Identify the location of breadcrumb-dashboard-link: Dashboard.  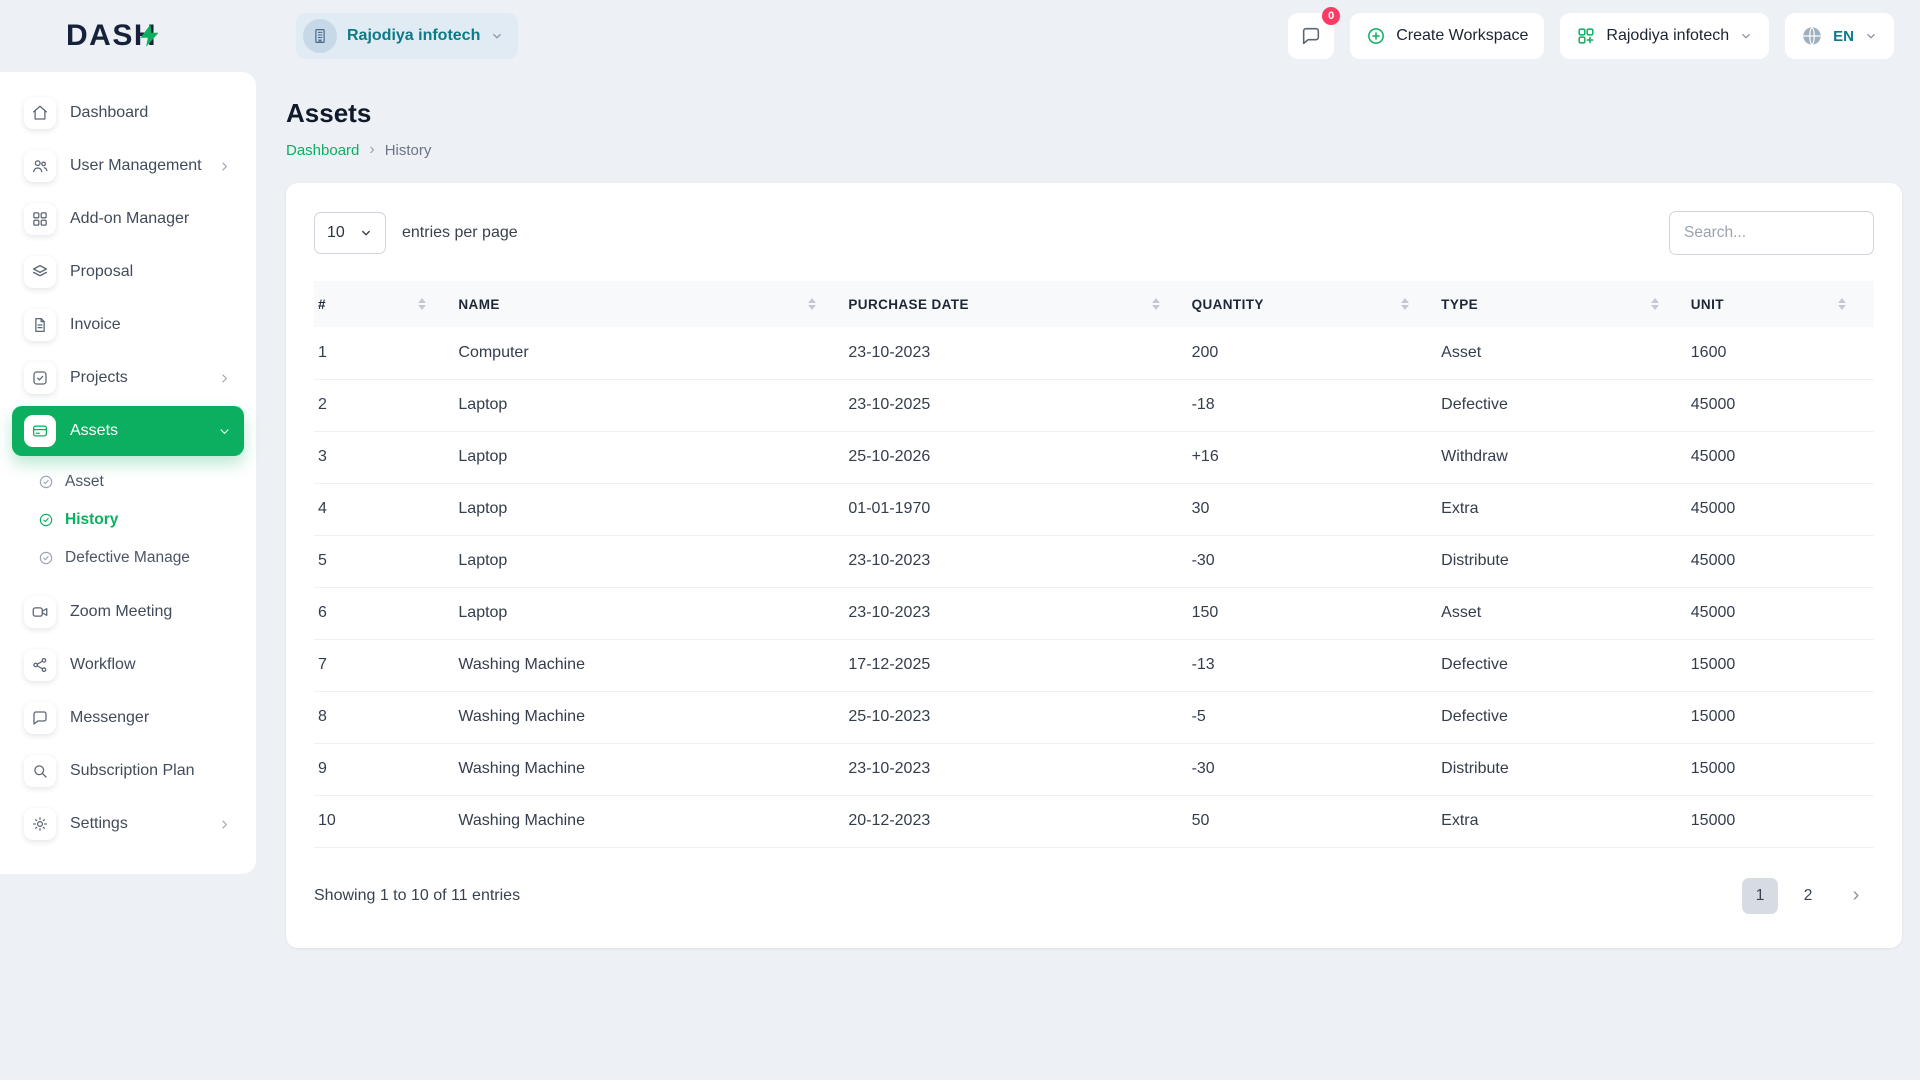
(322, 150).